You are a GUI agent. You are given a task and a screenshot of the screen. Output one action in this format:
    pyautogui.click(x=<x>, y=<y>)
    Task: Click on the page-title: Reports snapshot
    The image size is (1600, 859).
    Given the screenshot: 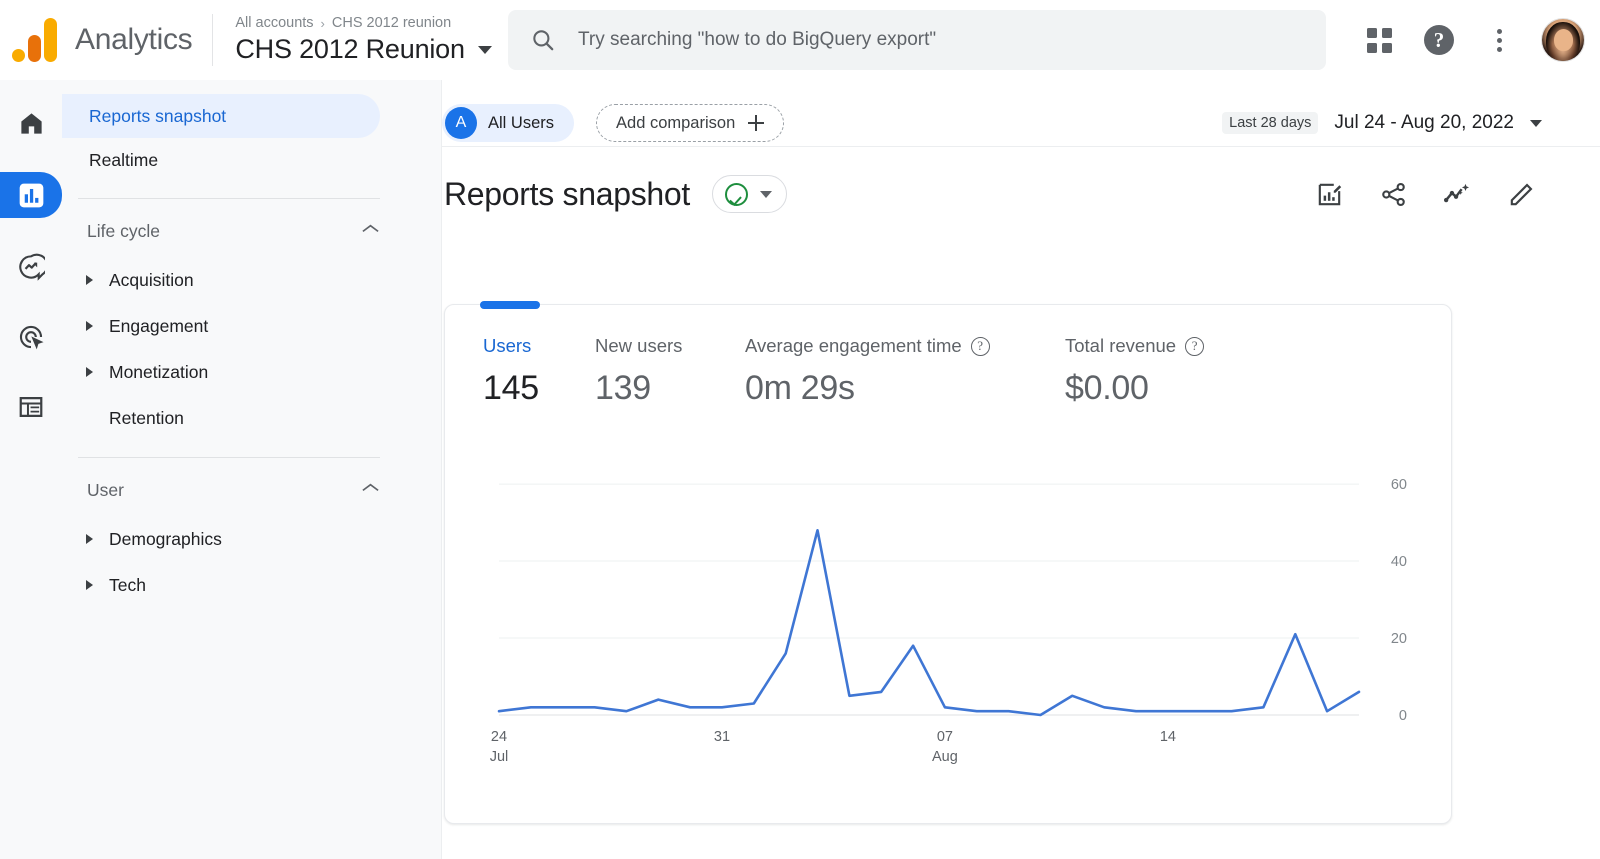 What is the action you would take?
    pyautogui.click(x=567, y=193)
    